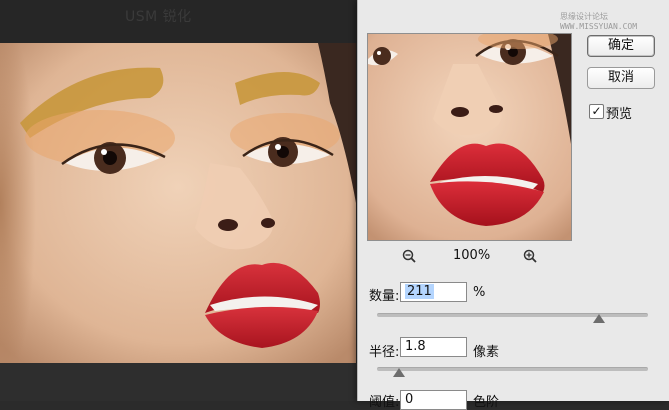 Image resolution: width=669 pixels, height=410 pixels. I want to click on radius-slider, so click(512, 369).